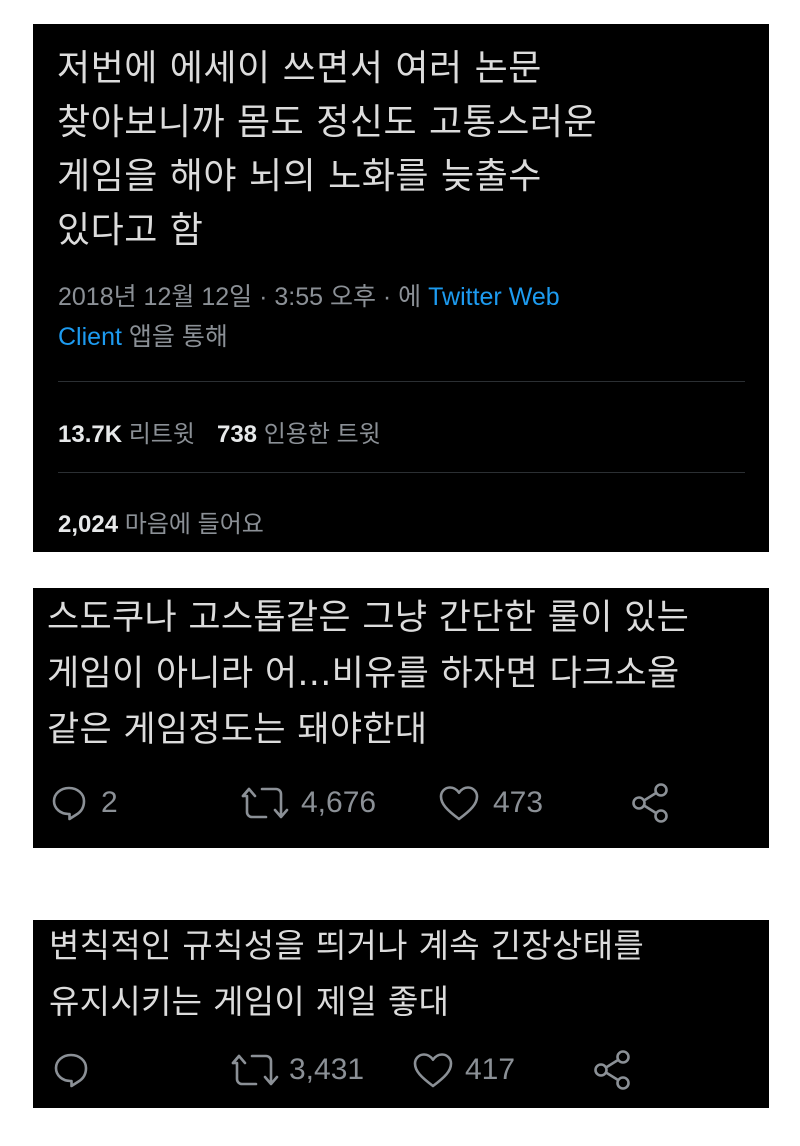 This screenshot has height=1146, width=800. Describe the element at coordinates (322, 434) in the screenshot. I see `quote-label: 인용한 트윗` at that location.